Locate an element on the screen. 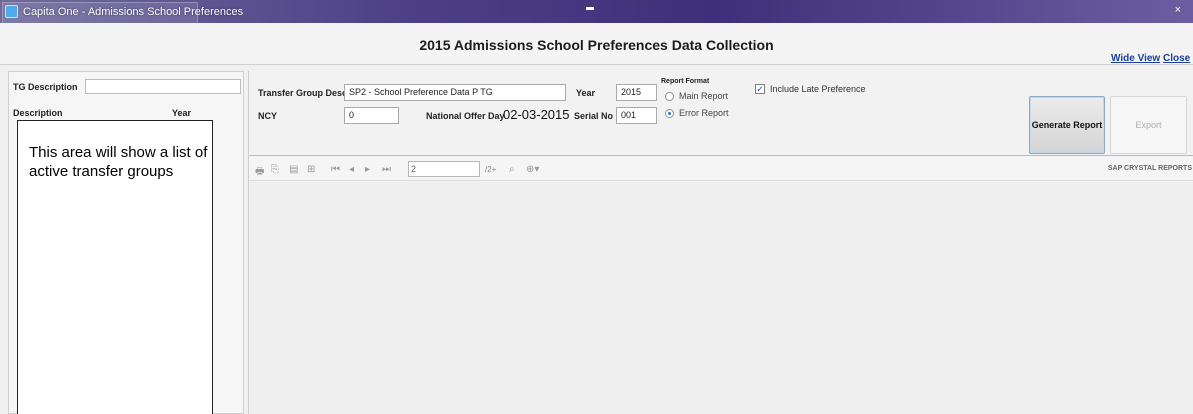  include-late-checkbox: ✓ is located at coordinates (760, 89).